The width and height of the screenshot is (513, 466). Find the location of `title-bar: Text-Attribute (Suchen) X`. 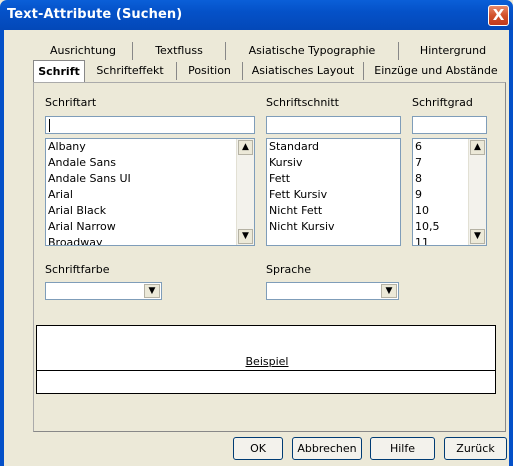

title-bar: Text-Attribute (Suchen) X is located at coordinates (256, 15).